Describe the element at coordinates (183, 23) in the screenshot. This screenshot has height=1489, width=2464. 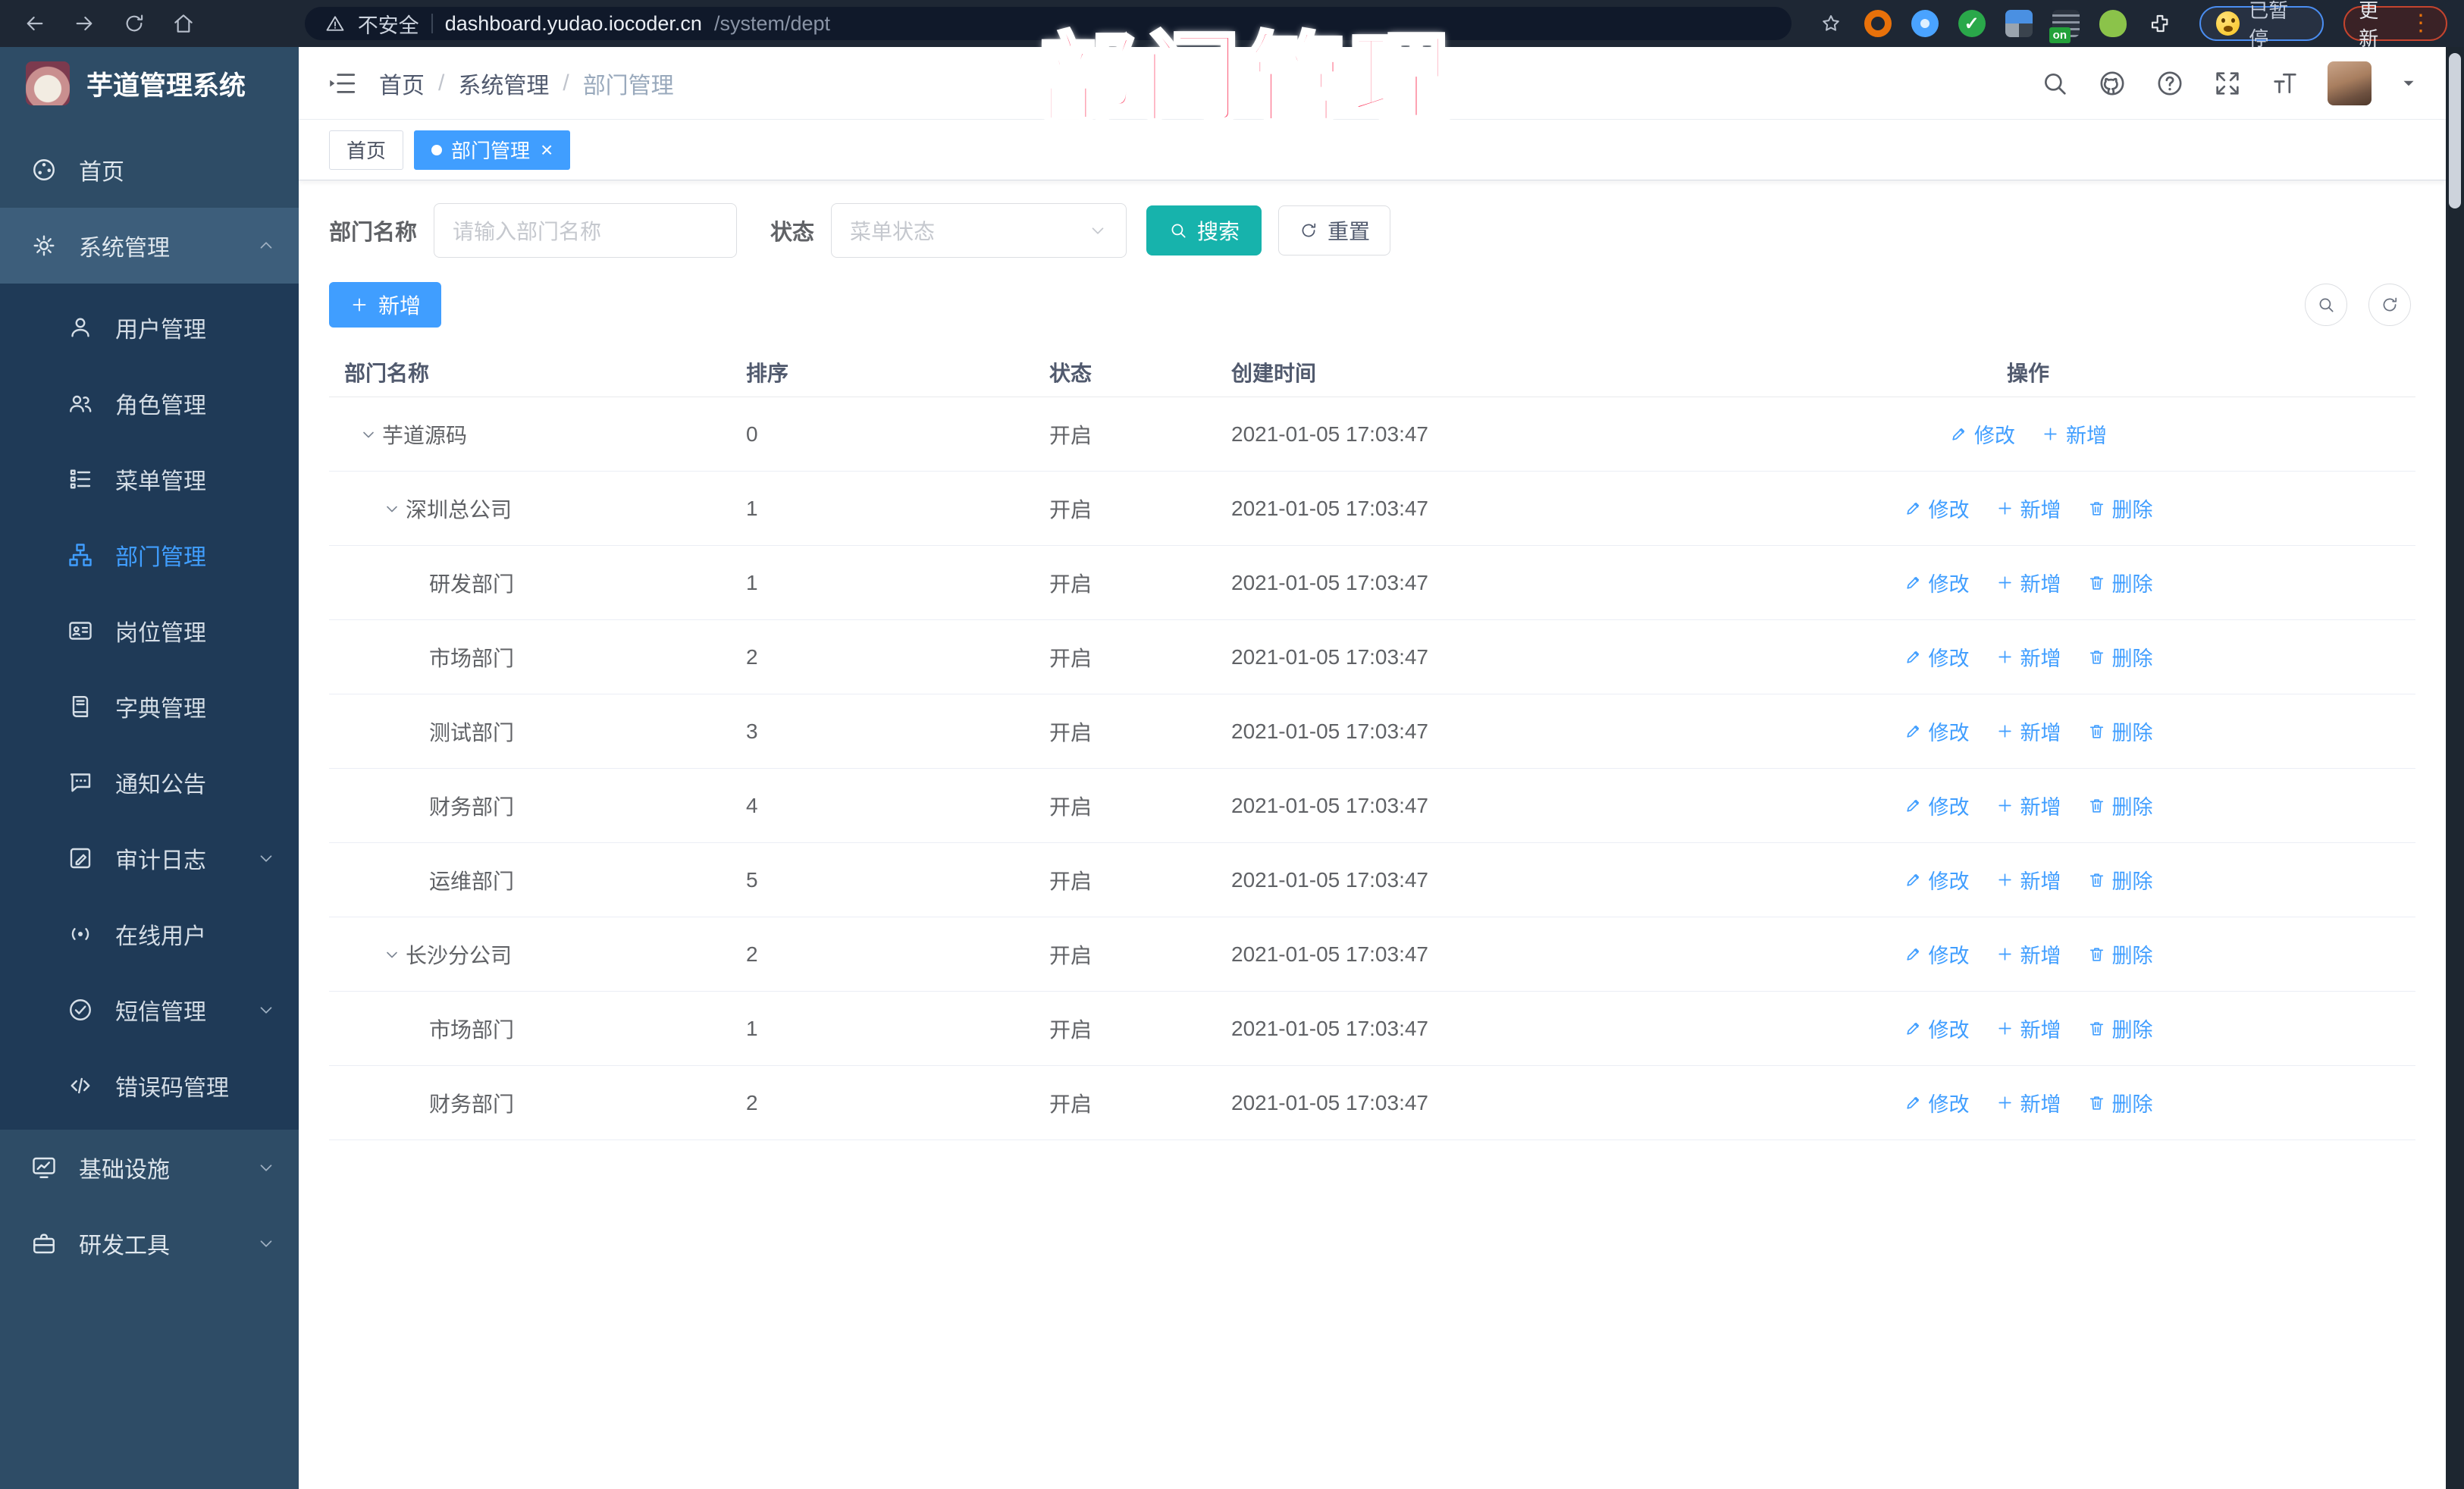
I see `browser-home-icon` at that location.